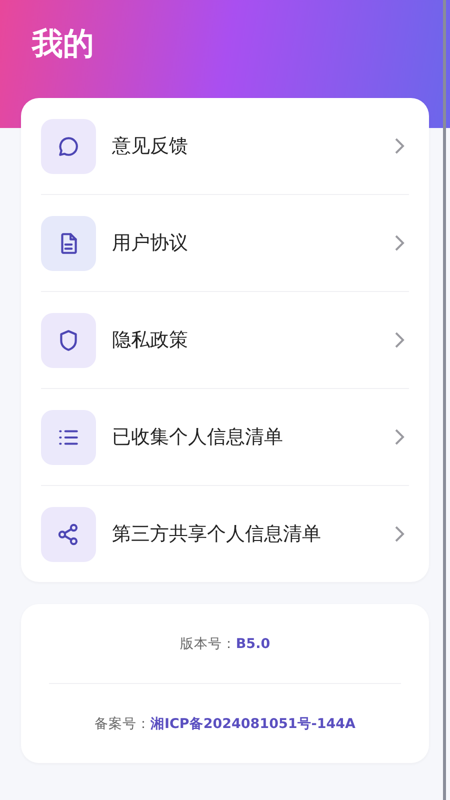  What do you see at coordinates (150, 146) in the screenshot?
I see `menu-label: 意见反馈` at bounding box center [150, 146].